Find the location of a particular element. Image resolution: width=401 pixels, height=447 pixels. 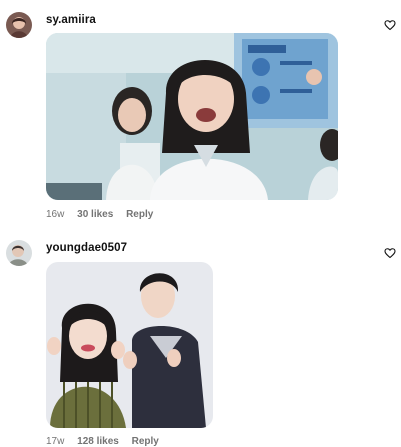

comment-meta: 17w 128 likes Reply is located at coordinates (107, 441).